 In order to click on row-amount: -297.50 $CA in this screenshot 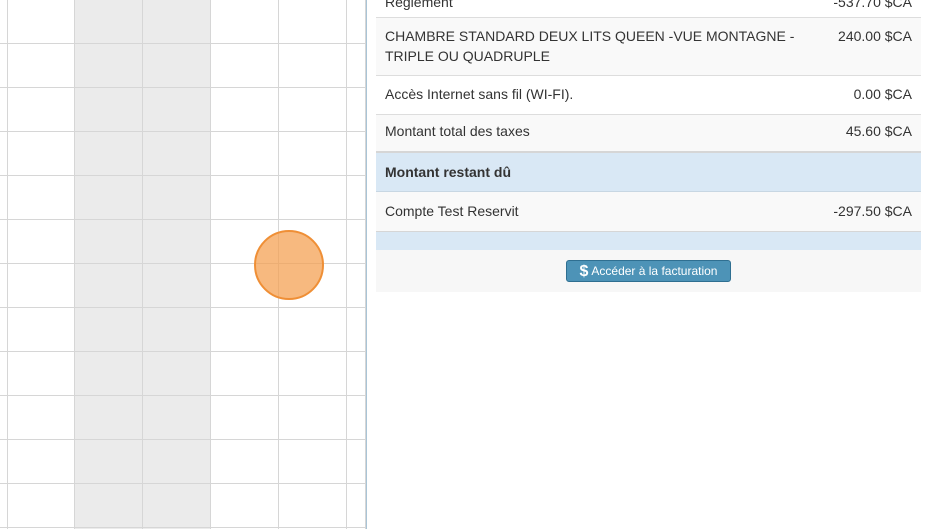, I will do `click(872, 211)`.